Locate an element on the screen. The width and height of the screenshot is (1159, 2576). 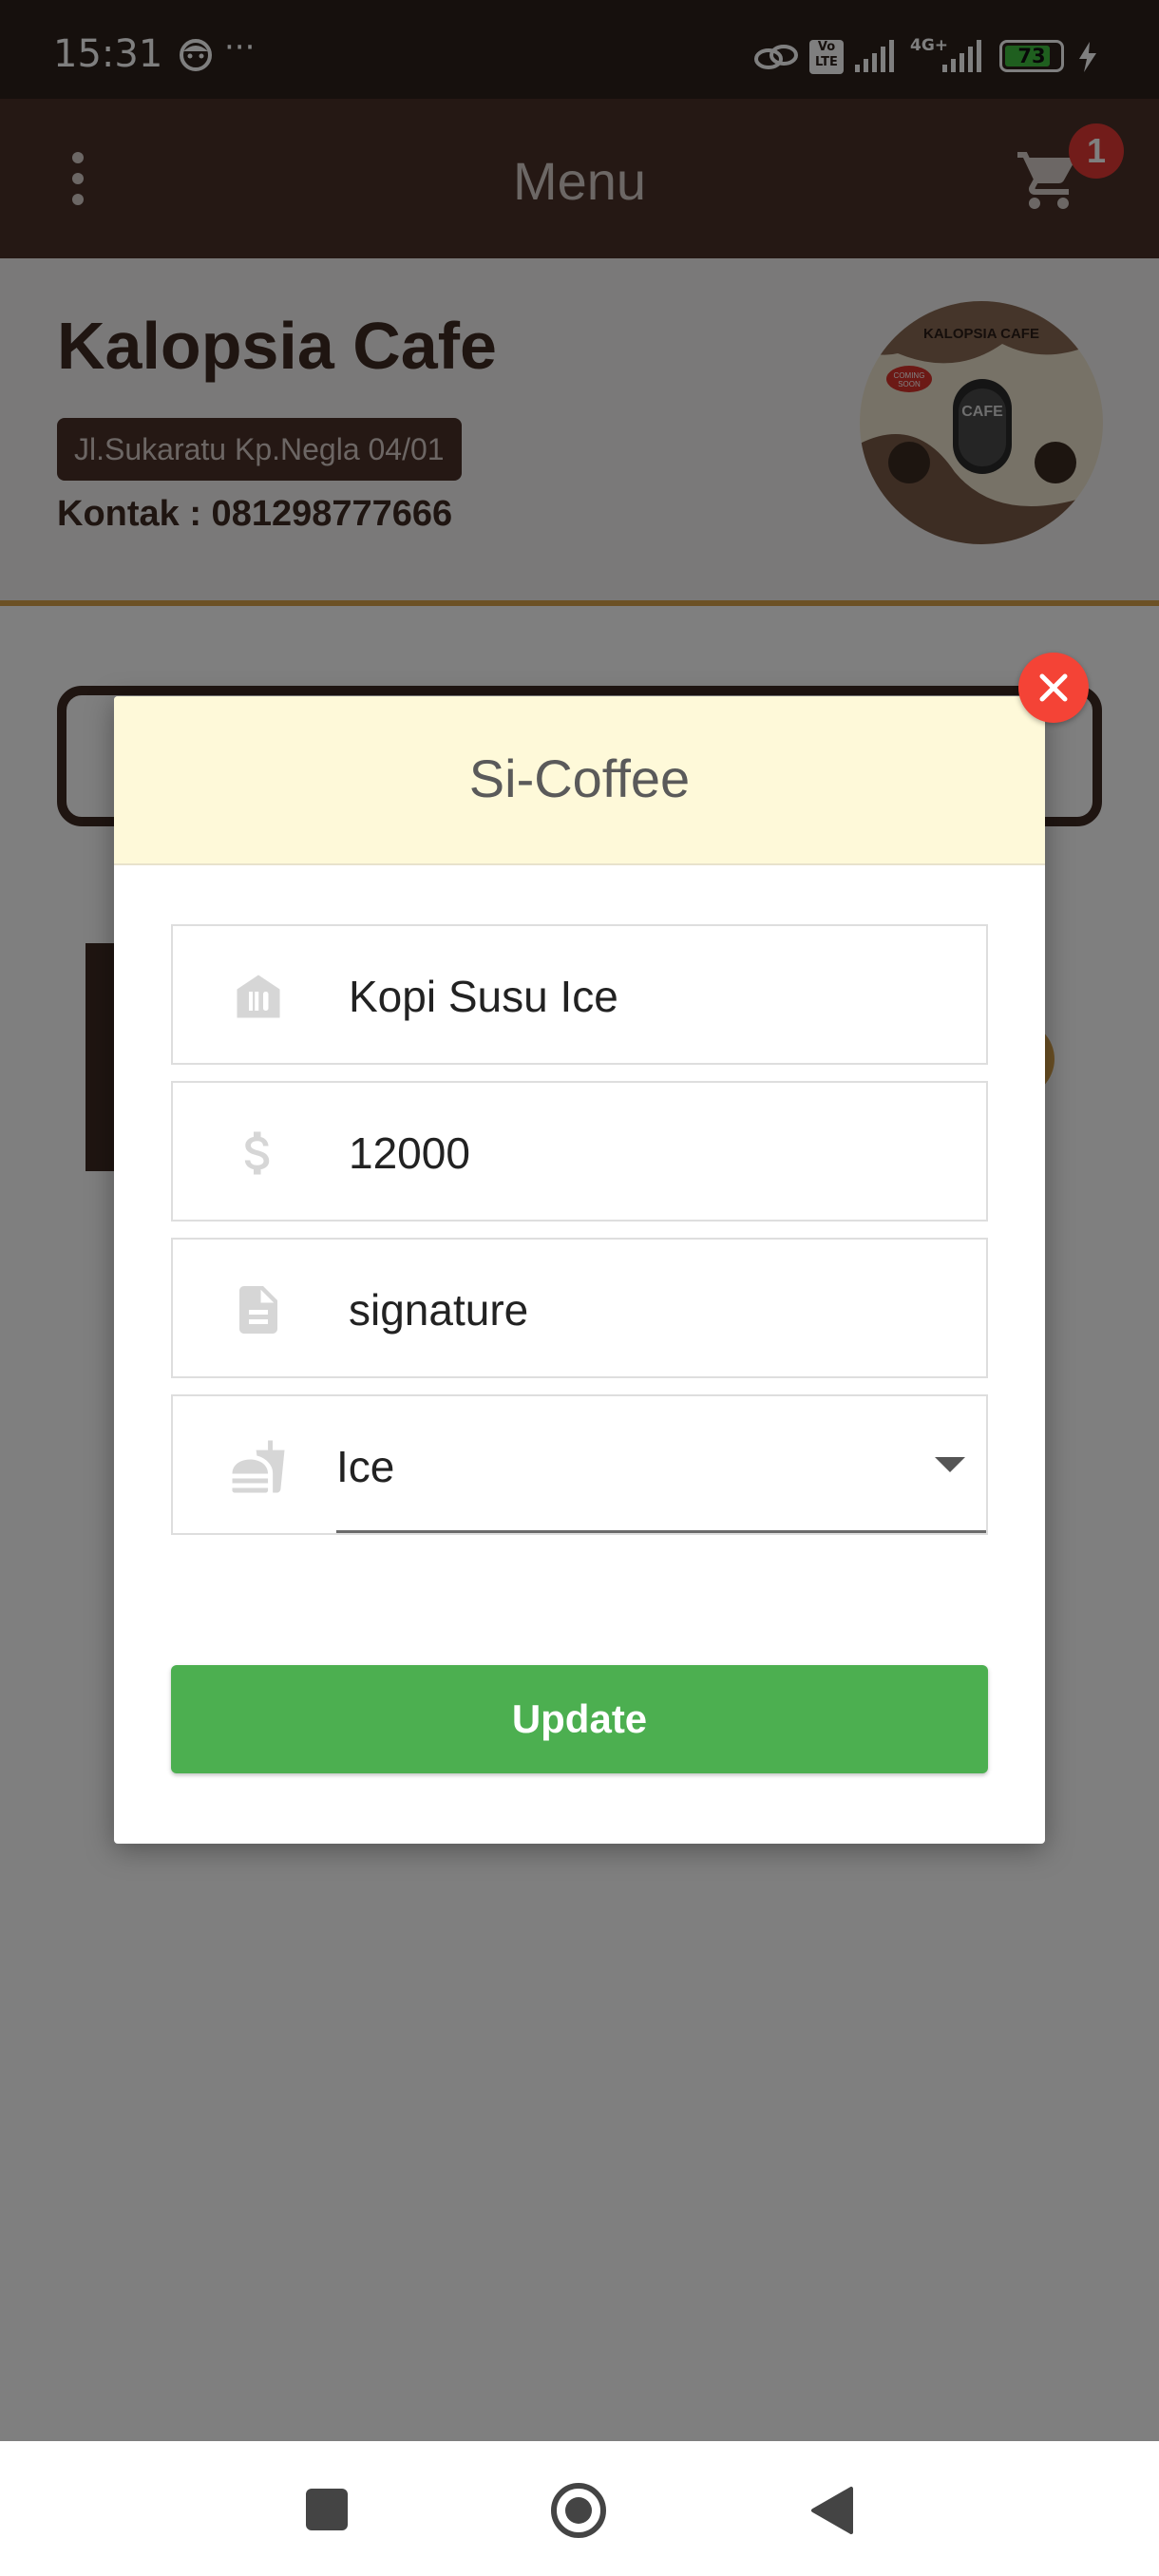
description-field: signature is located at coordinates (579, 1308).